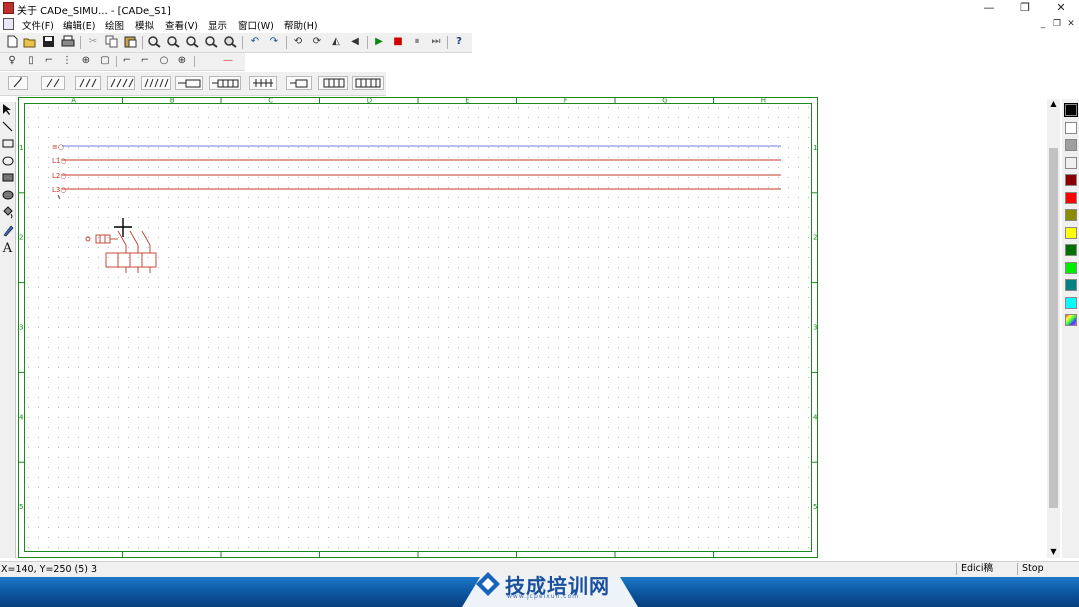  Describe the element at coordinates (1053, 104) in the screenshot. I see `scroll-up-icon: ▲` at that location.